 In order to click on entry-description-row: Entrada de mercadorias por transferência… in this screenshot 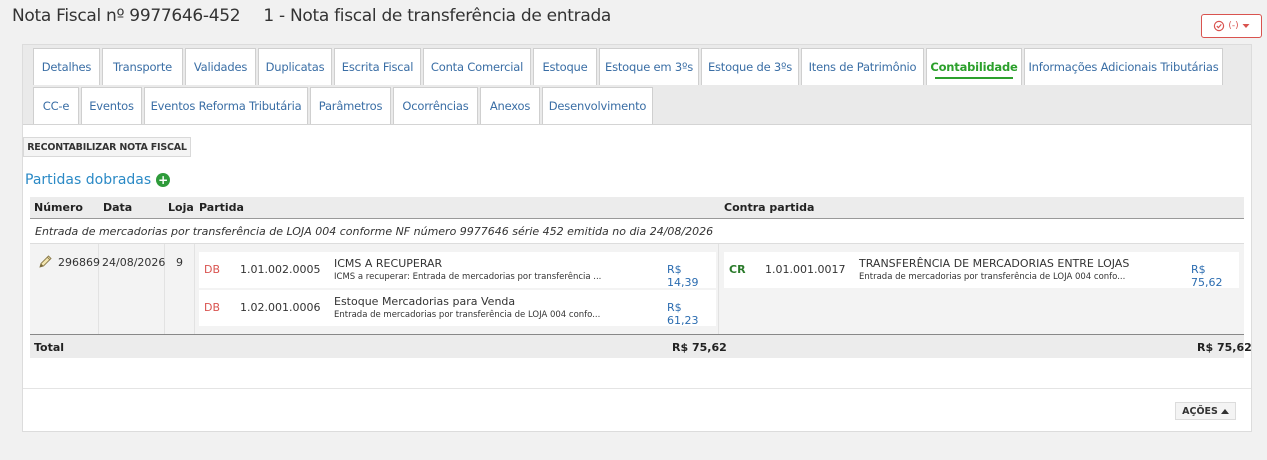, I will do `click(637, 231)`.